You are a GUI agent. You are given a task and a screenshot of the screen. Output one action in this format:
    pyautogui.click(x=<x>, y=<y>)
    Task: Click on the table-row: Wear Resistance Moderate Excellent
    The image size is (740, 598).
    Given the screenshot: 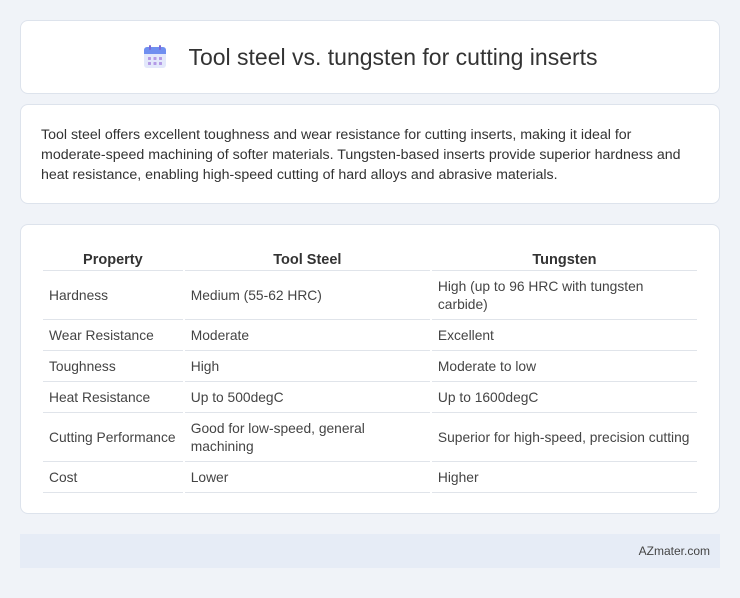 What is the action you would take?
    pyautogui.click(x=370, y=336)
    